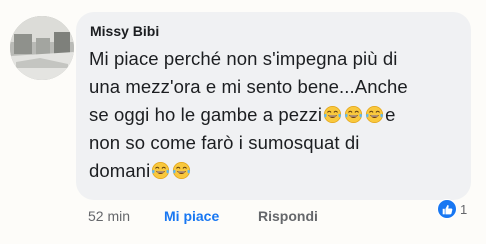 This screenshot has width=486, height=244. I want to click on comment-author: Missy Bibi, so click(124, 31).